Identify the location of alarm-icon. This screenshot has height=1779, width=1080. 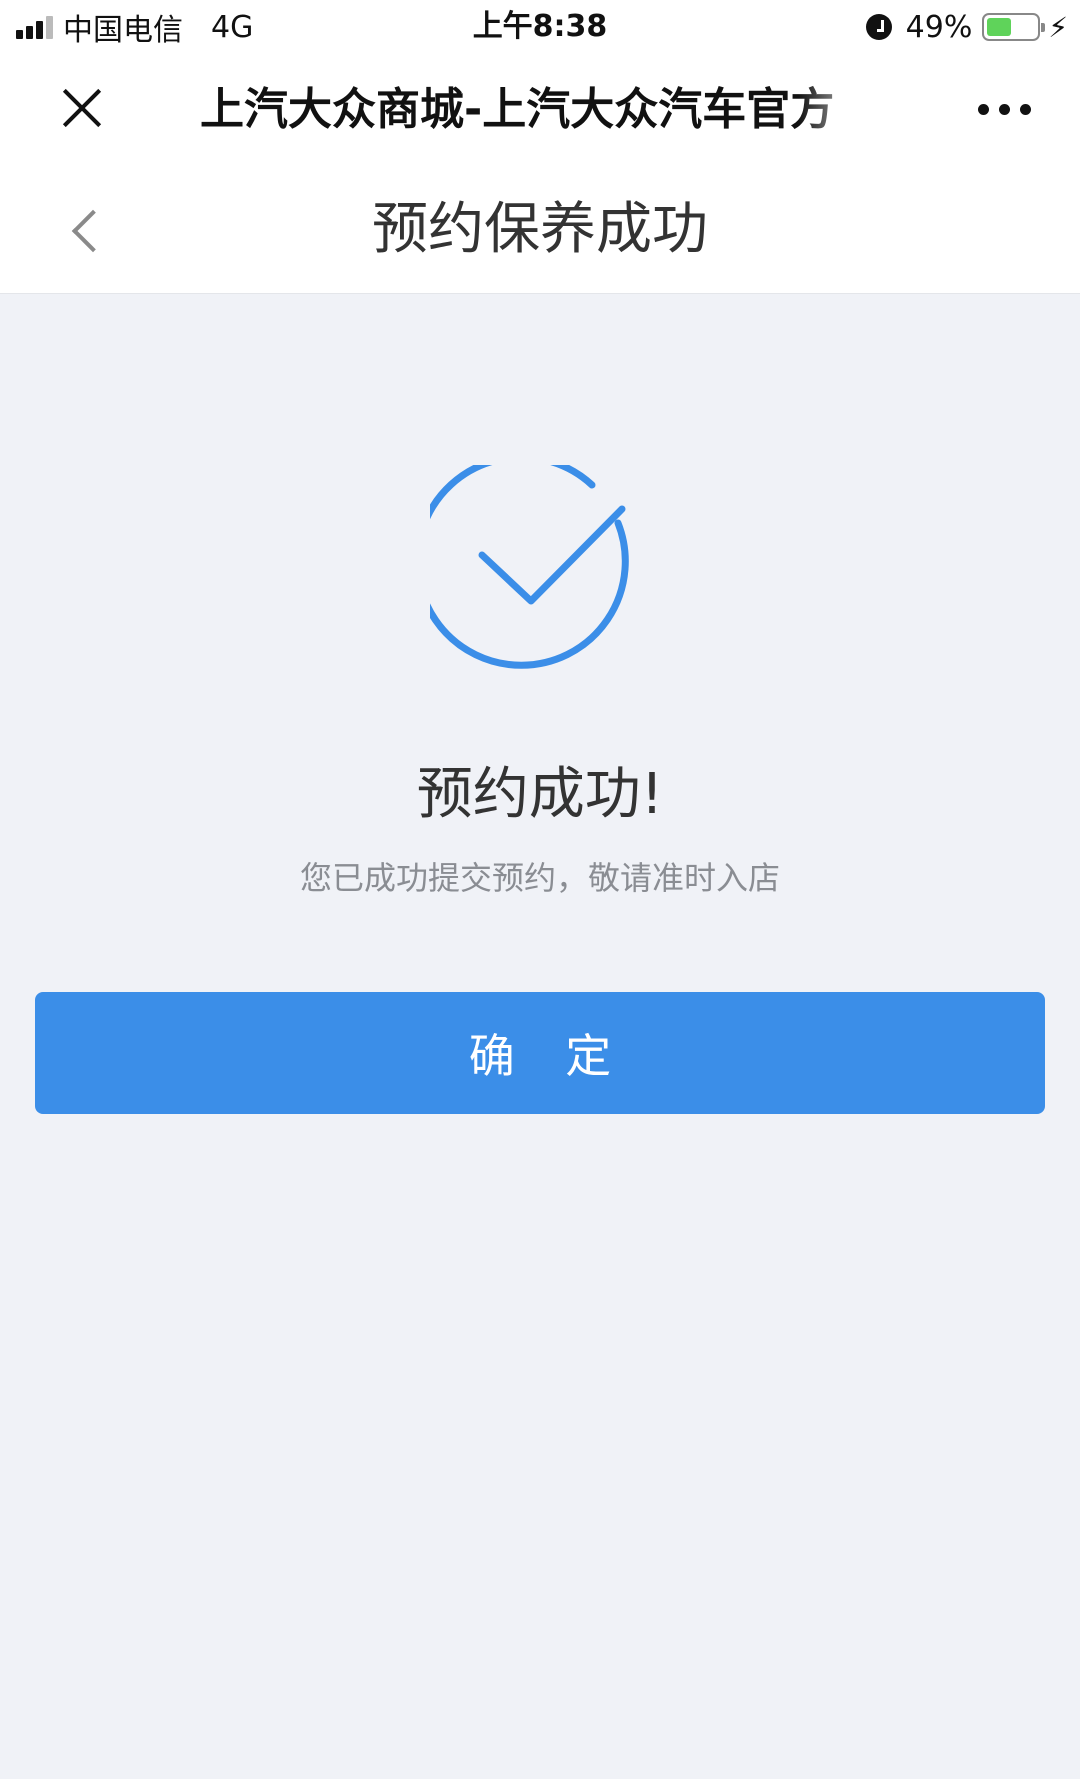
(878, 27).